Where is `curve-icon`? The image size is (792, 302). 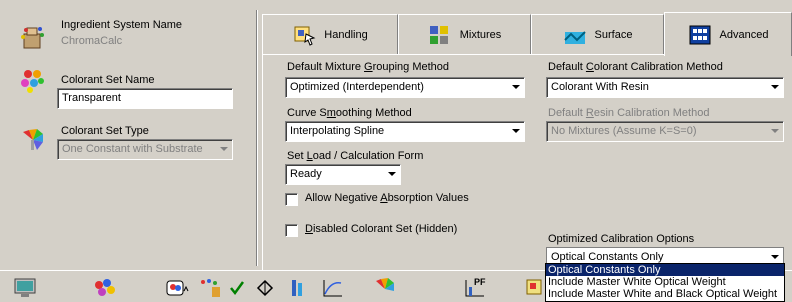
curve-icon is located at coordinates (332, 288).